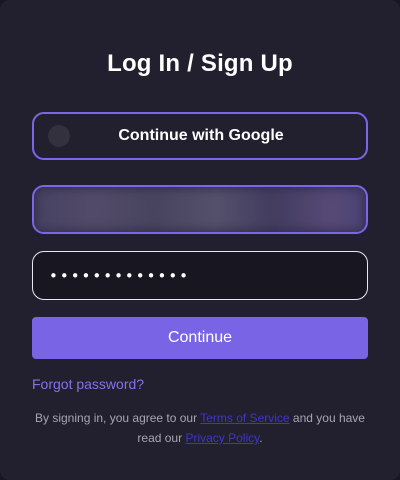 This screenshot has width=400, height=480. Describe the element at coordinates (200, 63) in the screenshot. I see `modal-title: Log In / Sign Up` at that location.